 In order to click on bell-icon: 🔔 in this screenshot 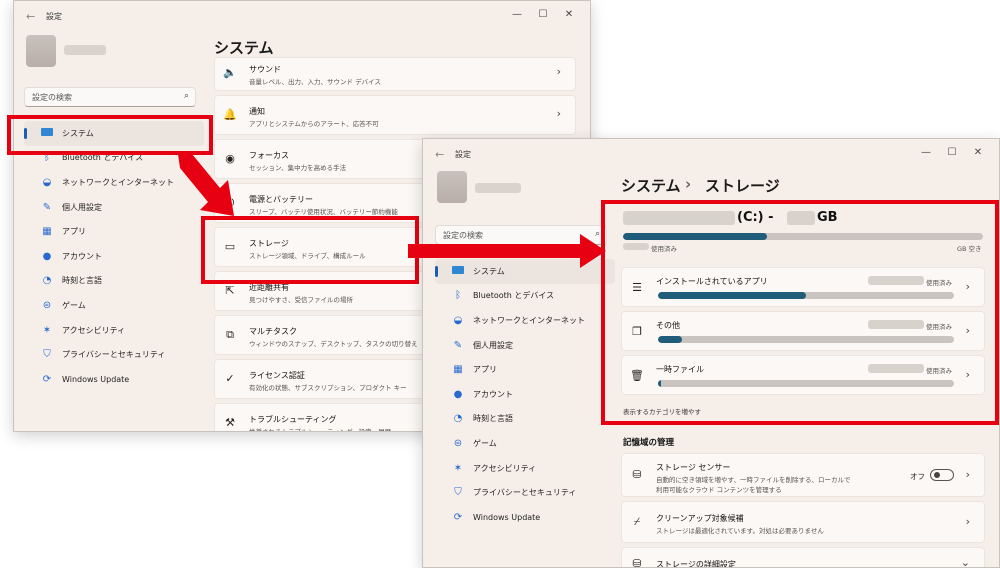, I will do `click(230, 114)`.